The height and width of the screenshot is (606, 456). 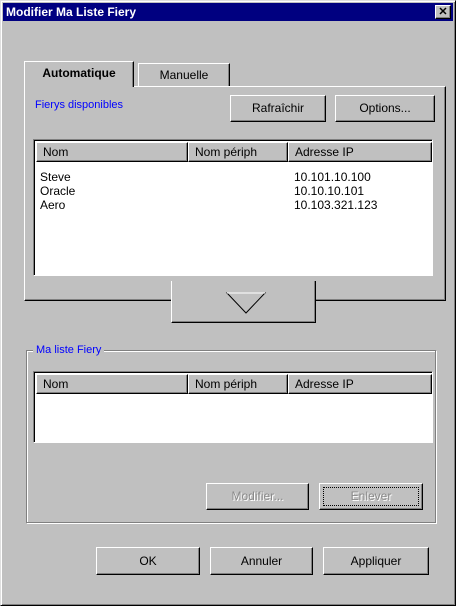 I want to click on list-item: Steve 10.101.10.100, so click(x=233, y=177).